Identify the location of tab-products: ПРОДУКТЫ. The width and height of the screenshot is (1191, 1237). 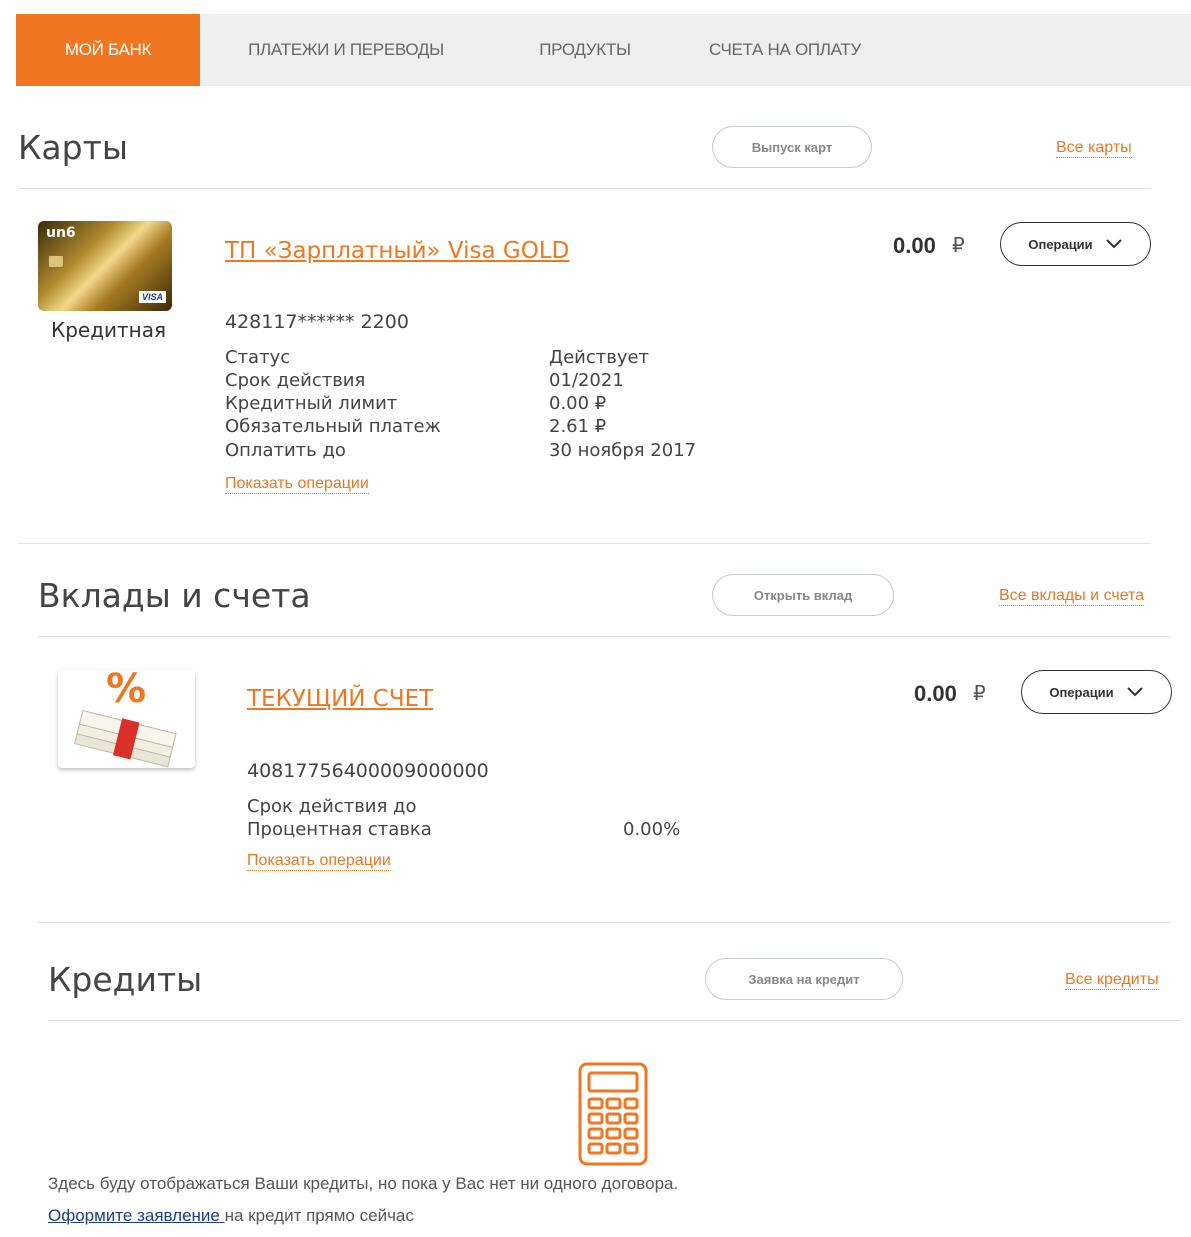
(585, 50).